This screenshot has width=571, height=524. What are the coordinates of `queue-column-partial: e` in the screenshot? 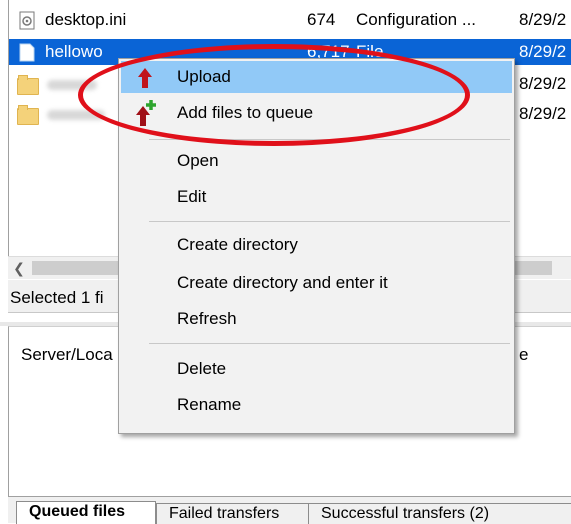 It's located at (523, 355).